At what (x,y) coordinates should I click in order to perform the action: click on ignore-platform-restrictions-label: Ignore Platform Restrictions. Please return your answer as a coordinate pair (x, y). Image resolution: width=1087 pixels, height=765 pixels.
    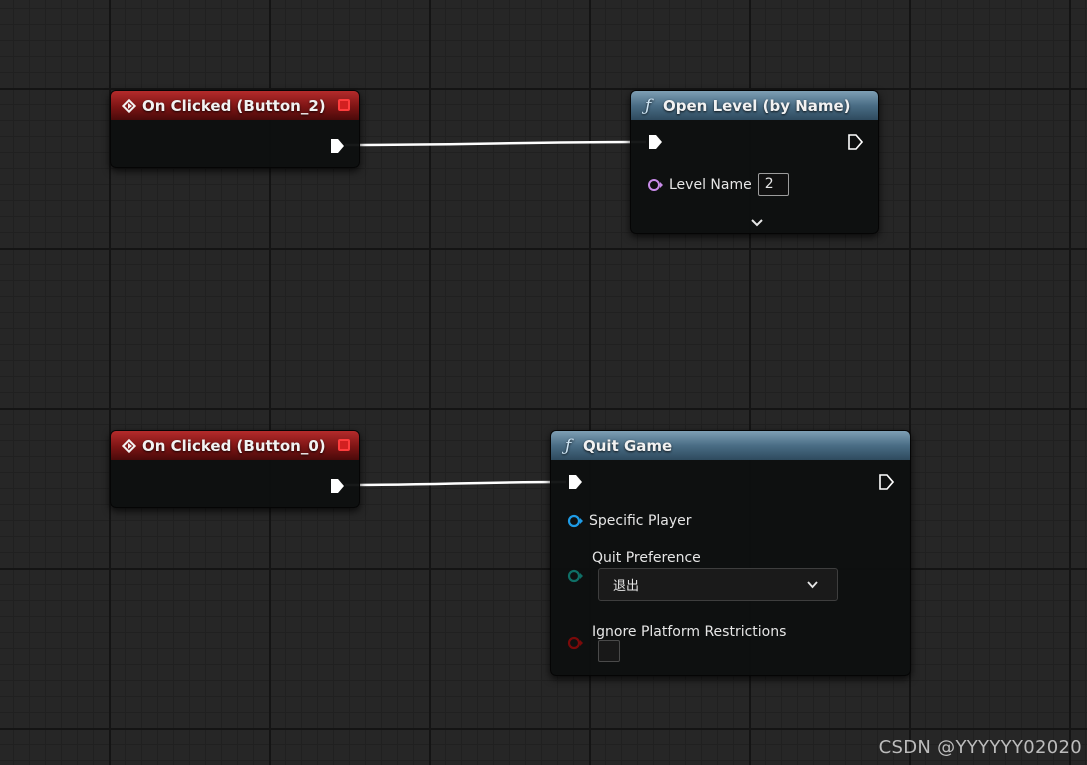
    Looking at the image, I should click on (689, 632).